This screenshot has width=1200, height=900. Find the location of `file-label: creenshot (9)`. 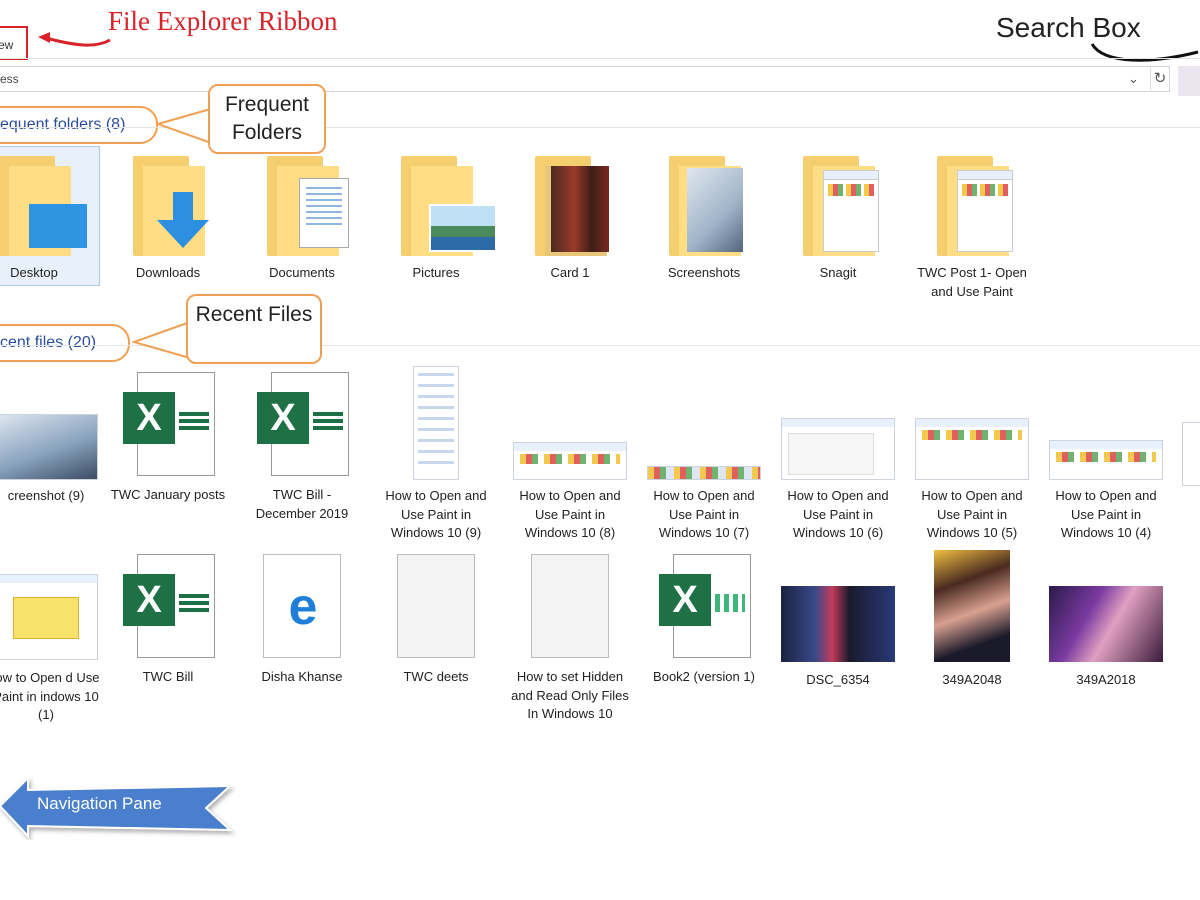

file-label: creenshot (9) is located at coordinates (46, 495).